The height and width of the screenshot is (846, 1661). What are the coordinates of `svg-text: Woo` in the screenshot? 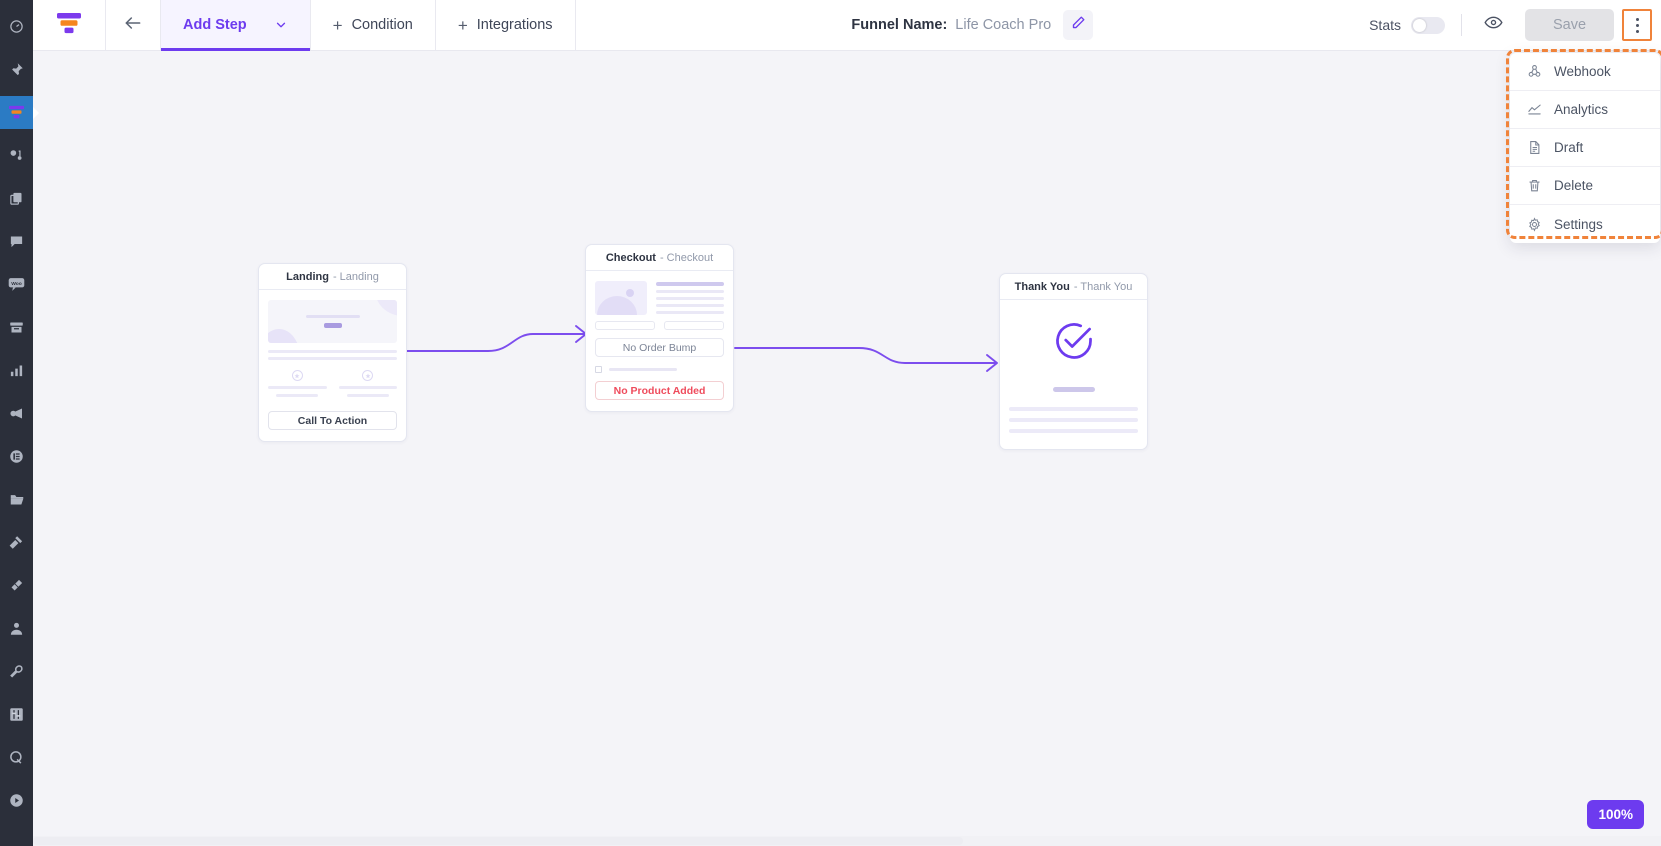 It's located at (16, 284).